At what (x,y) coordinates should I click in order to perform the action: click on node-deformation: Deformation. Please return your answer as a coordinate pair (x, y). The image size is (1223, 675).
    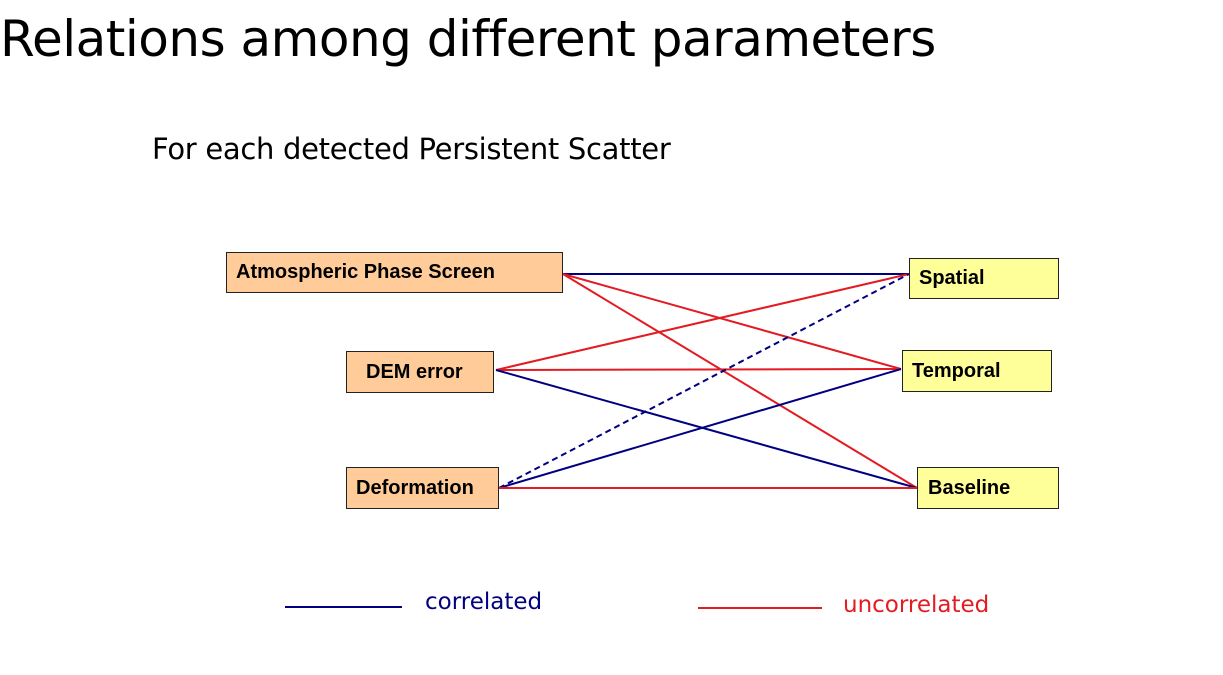
    Looking at the image, I should click on (422, 488).